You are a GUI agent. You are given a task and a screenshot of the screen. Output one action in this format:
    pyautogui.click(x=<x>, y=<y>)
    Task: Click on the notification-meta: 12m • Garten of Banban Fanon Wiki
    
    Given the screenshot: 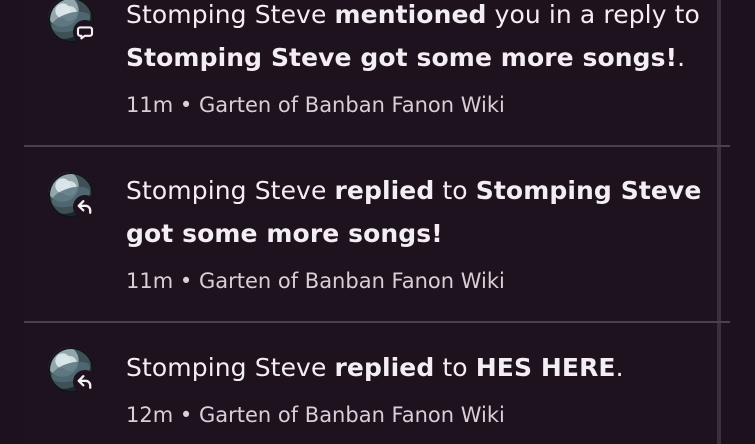 What is the action you would take?
    pyautogui.click(x=406, y=415)
    